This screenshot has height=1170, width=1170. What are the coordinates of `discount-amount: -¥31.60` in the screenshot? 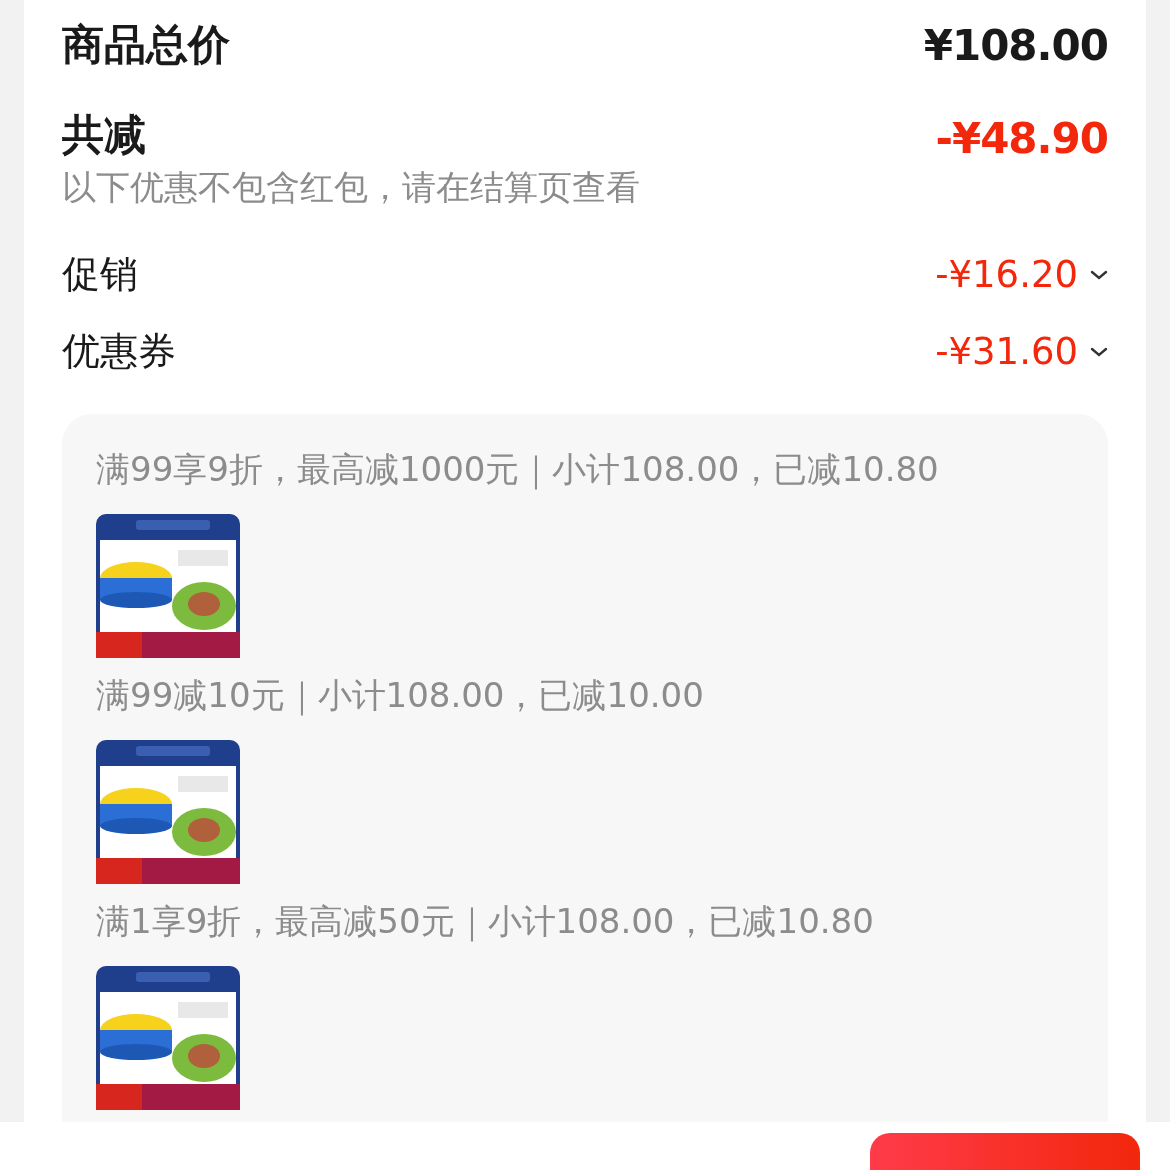 It's located at (1006, 352).